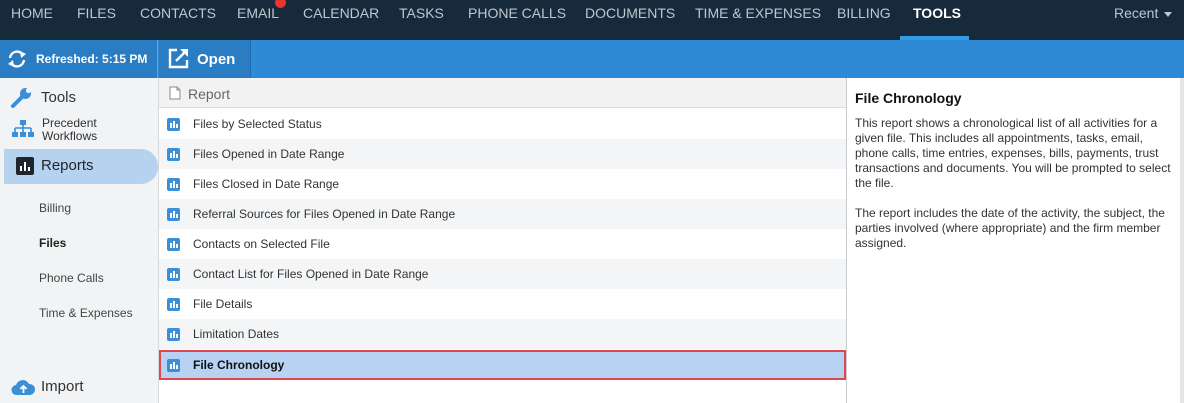 Image resolution: width=1184 pixels, height=403 pixels. Describe the element at coordinates (67, 165) in the screenshot. I see `sidebar-item-label: Reports` at that location.